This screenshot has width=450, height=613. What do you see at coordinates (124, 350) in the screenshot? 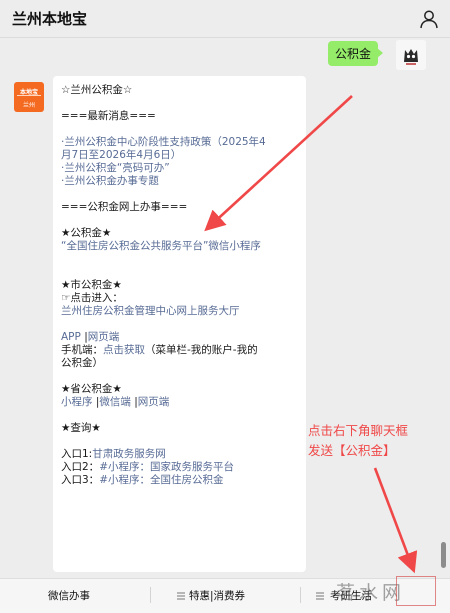
I see `mobile-get-link: 点击获取` at bounding box center [124, 350].